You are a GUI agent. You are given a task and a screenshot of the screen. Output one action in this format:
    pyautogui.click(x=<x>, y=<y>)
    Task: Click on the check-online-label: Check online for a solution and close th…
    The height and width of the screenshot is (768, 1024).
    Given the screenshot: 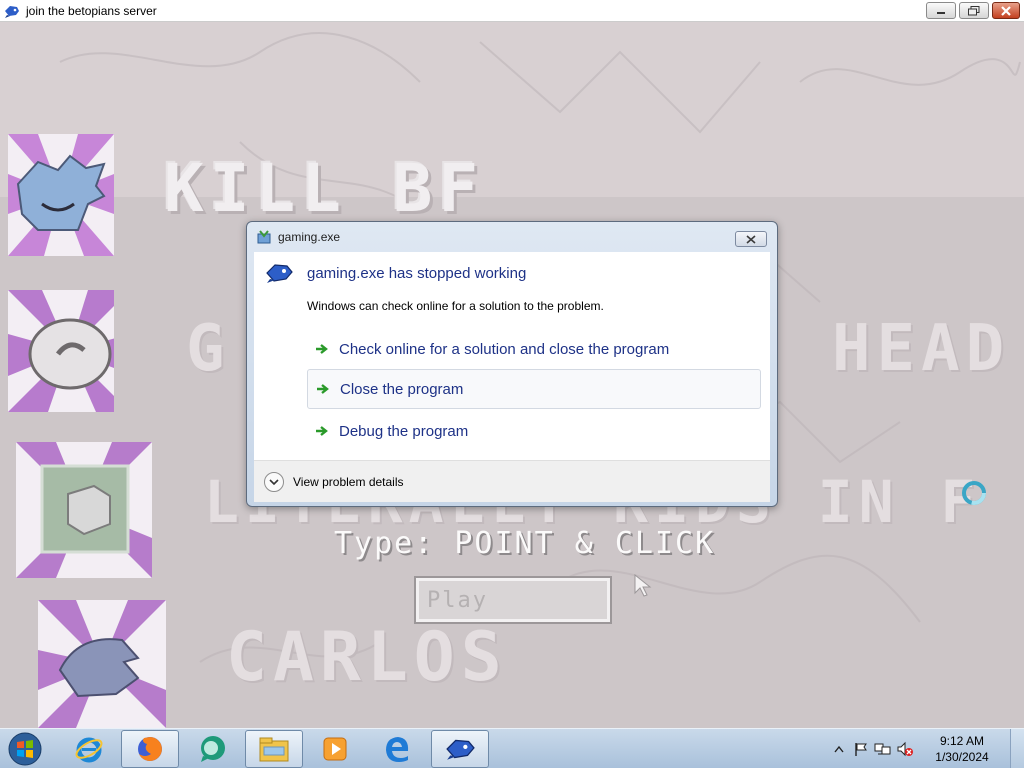 What is the action you would take?
    pyautogui.click(x=504, y=349)
    